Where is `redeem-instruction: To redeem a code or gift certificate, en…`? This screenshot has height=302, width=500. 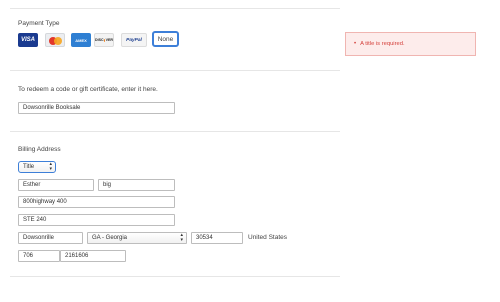 redeem-instruction: To redeem a code or gift certificate, en… is located at coordinates (88, 89).